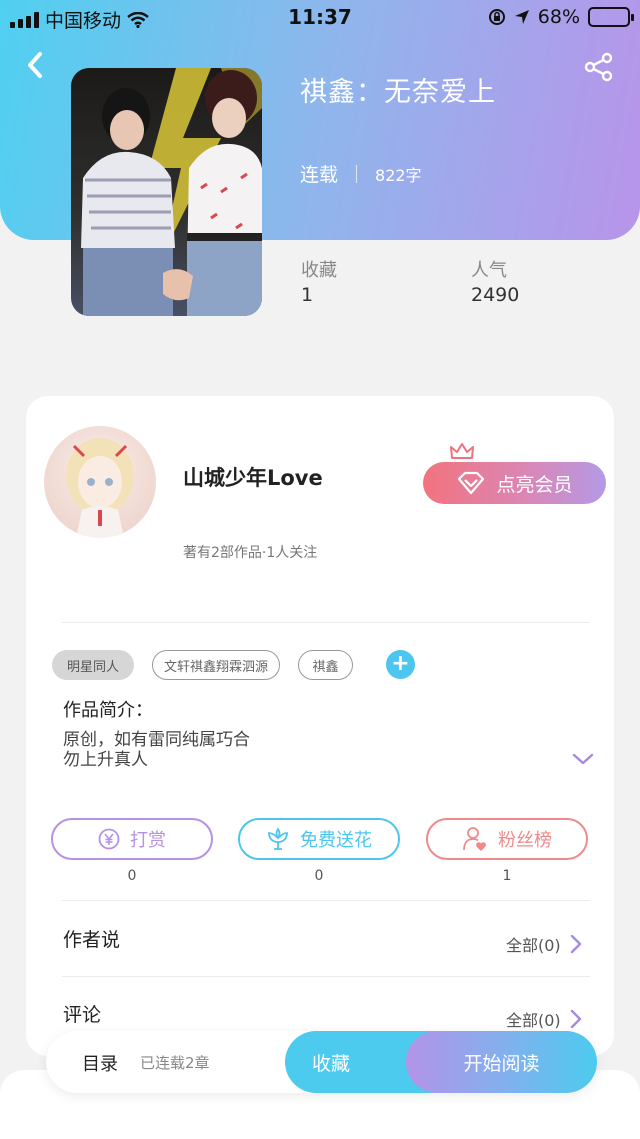  What do you see at coordinates (82, 1015) in the screenshot?
I see `comments-title: 评论` at bounding box center [82, 1015].